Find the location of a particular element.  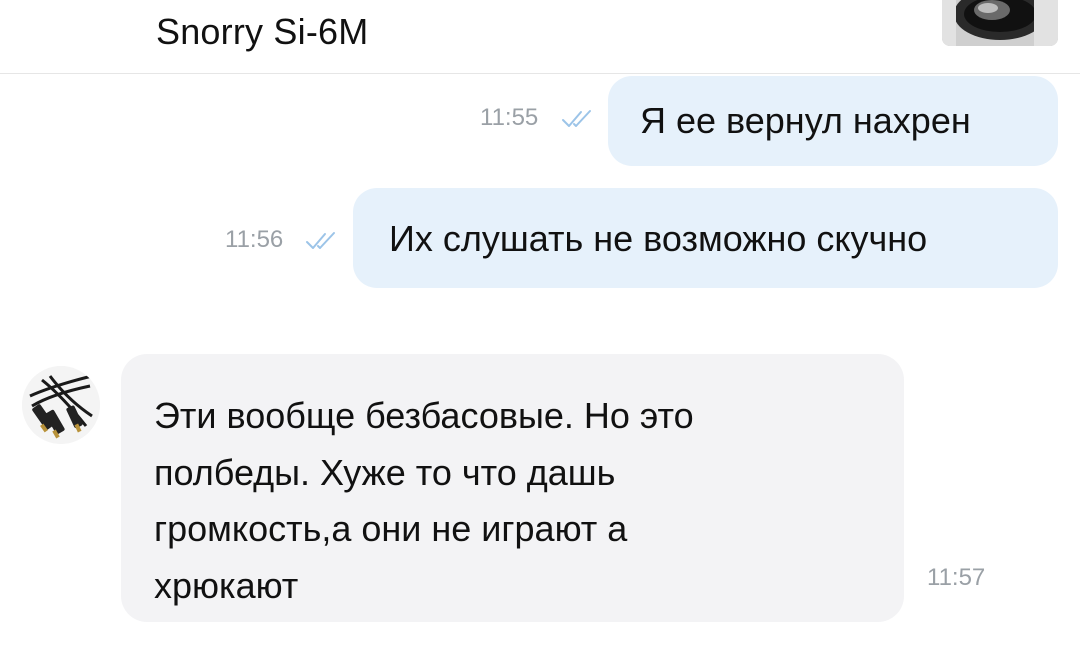

message-time: 11:56 is located at coordinates (254, 239).